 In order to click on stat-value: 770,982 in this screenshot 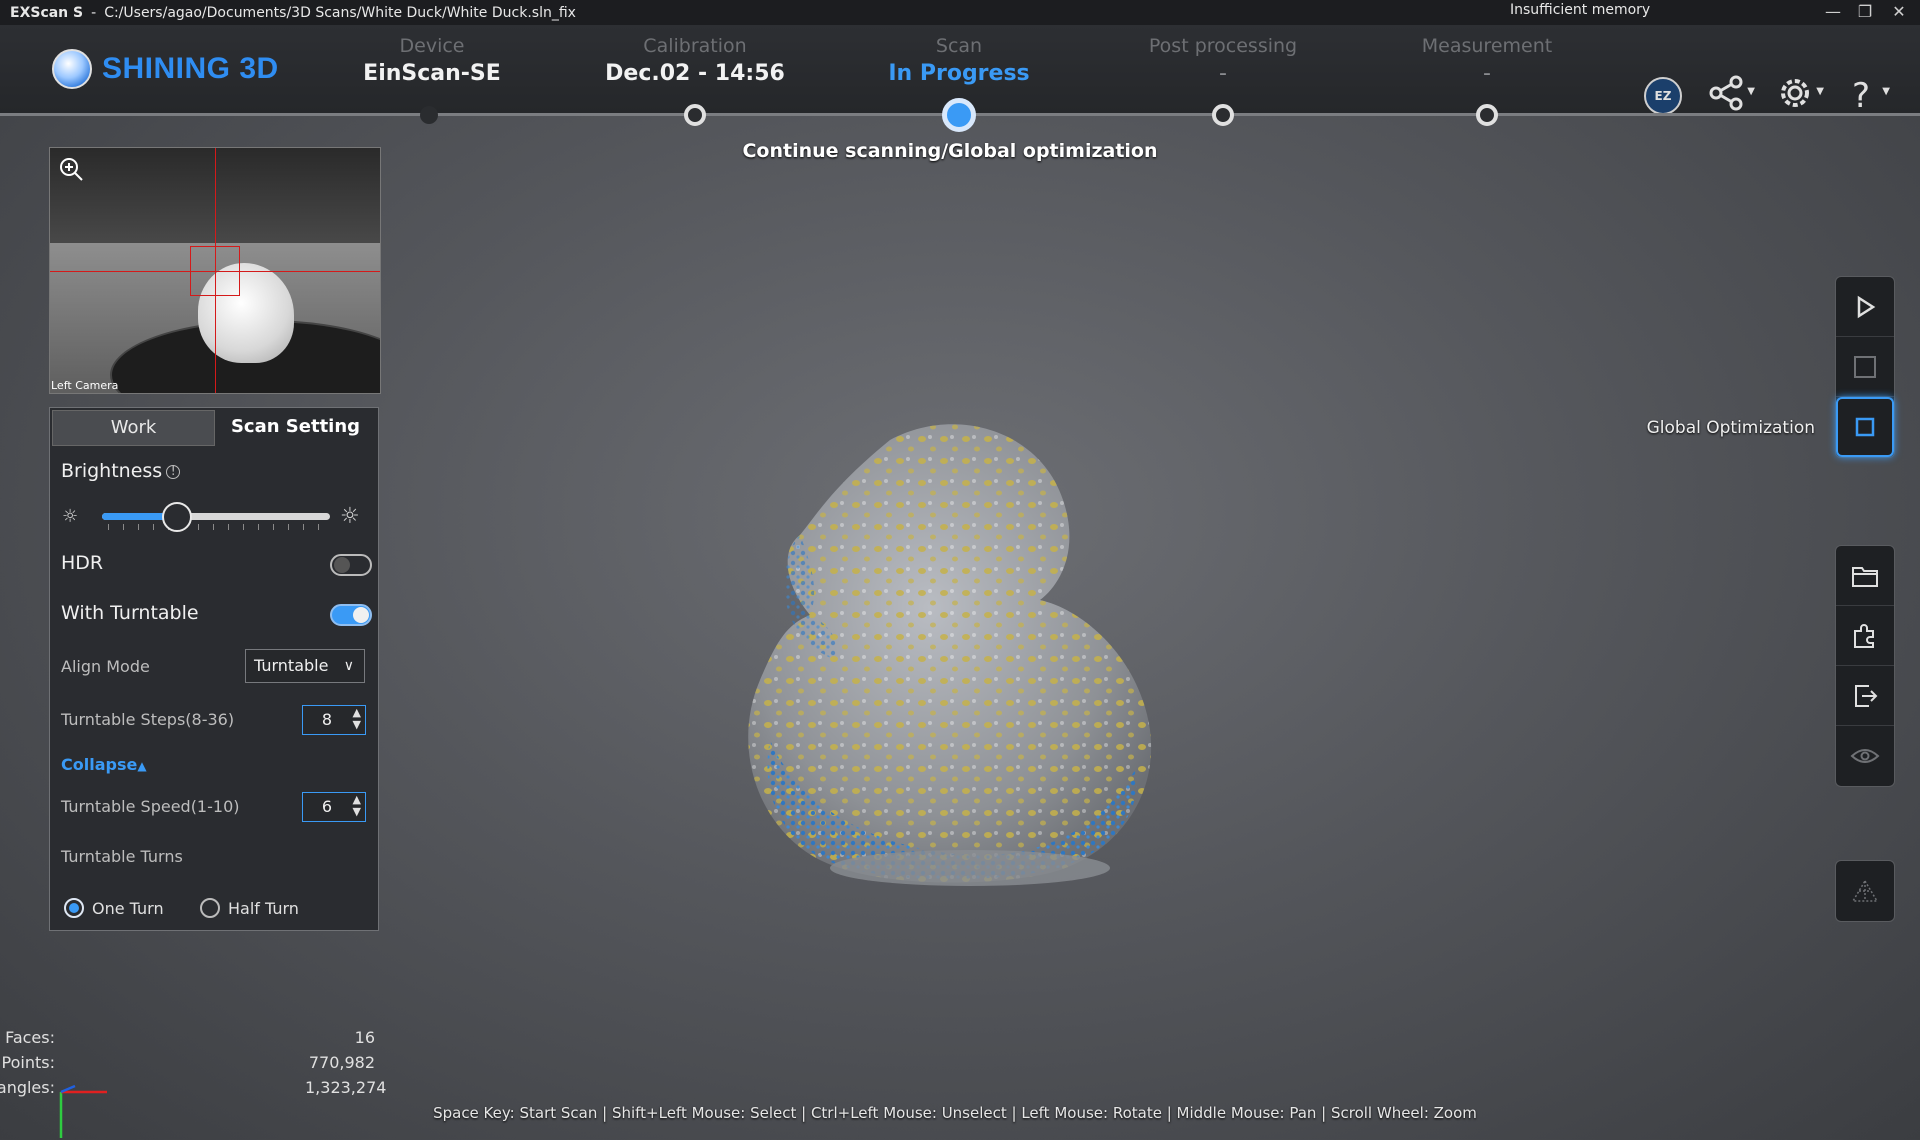, I will do `click(341, 1062)`.